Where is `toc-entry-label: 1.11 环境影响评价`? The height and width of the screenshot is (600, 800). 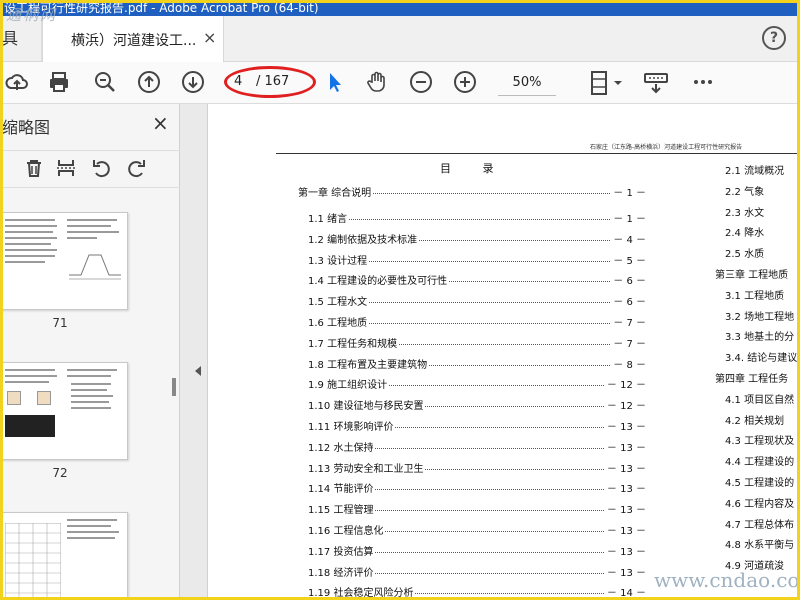 toc-entry-label: 1.11 环境影响评价 is located at coordinates (352, 425).